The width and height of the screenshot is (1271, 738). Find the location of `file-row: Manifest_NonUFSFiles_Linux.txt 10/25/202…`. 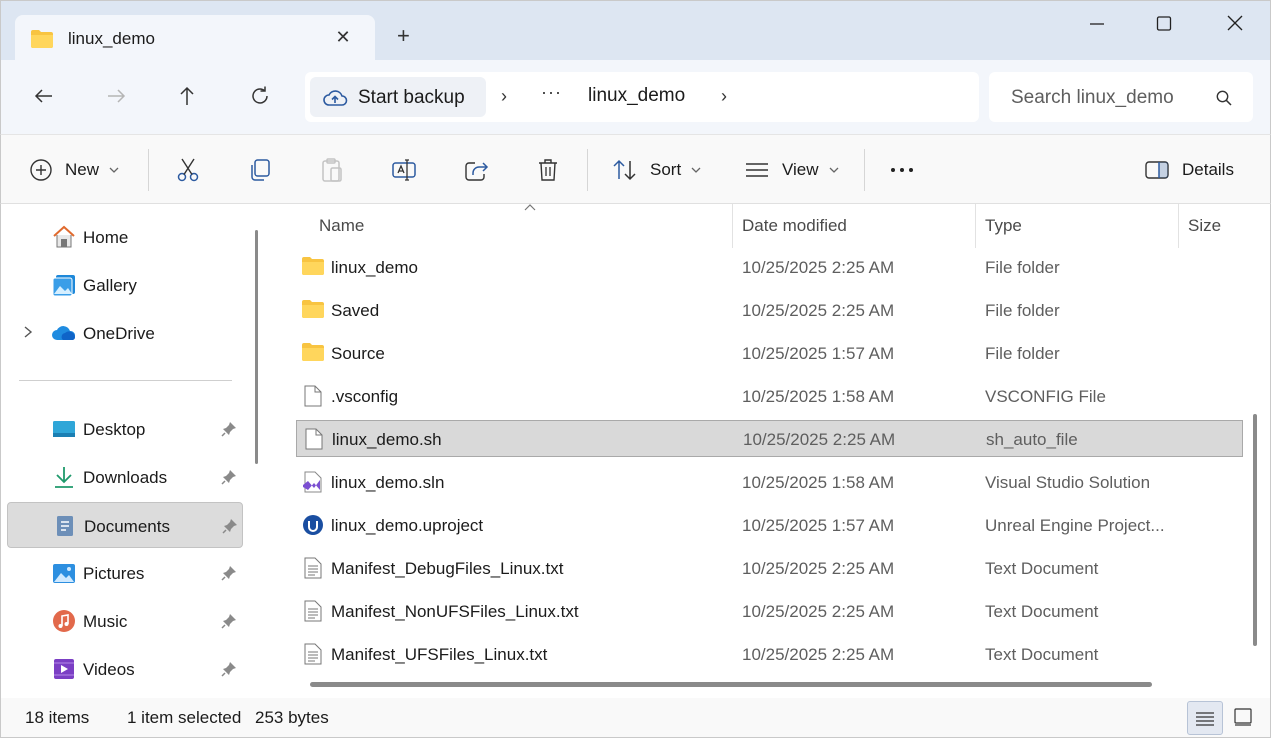

file-row: Manifest_NonUFSFiles_Linux.txt 10/25/202… is located at coordinates (769, 611).